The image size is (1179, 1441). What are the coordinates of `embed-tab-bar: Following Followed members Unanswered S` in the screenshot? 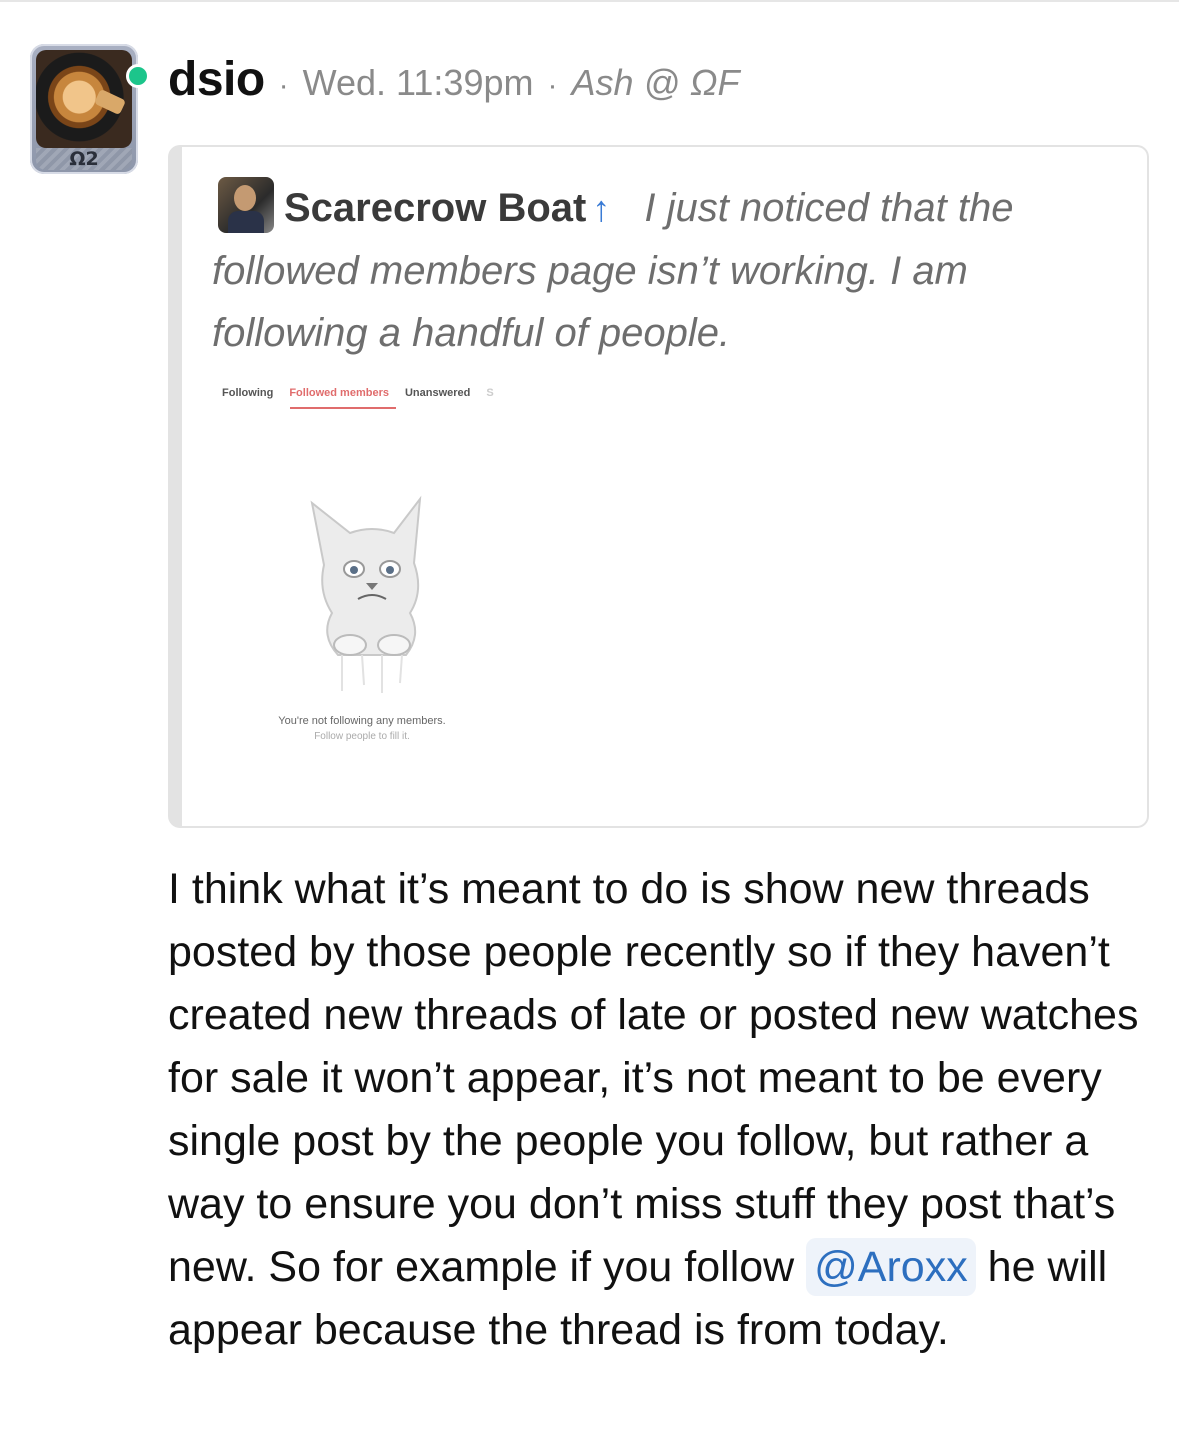 It's located at (358, 393).